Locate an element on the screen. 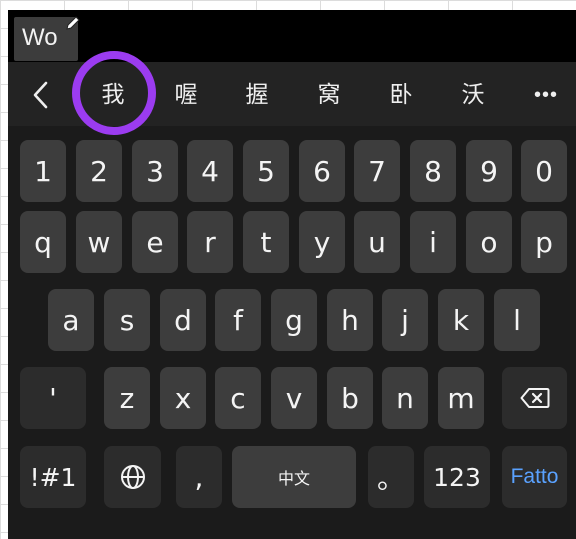 This screenshot has width=576, height=539. key-4: 4 is located at coordinates (210, 171).